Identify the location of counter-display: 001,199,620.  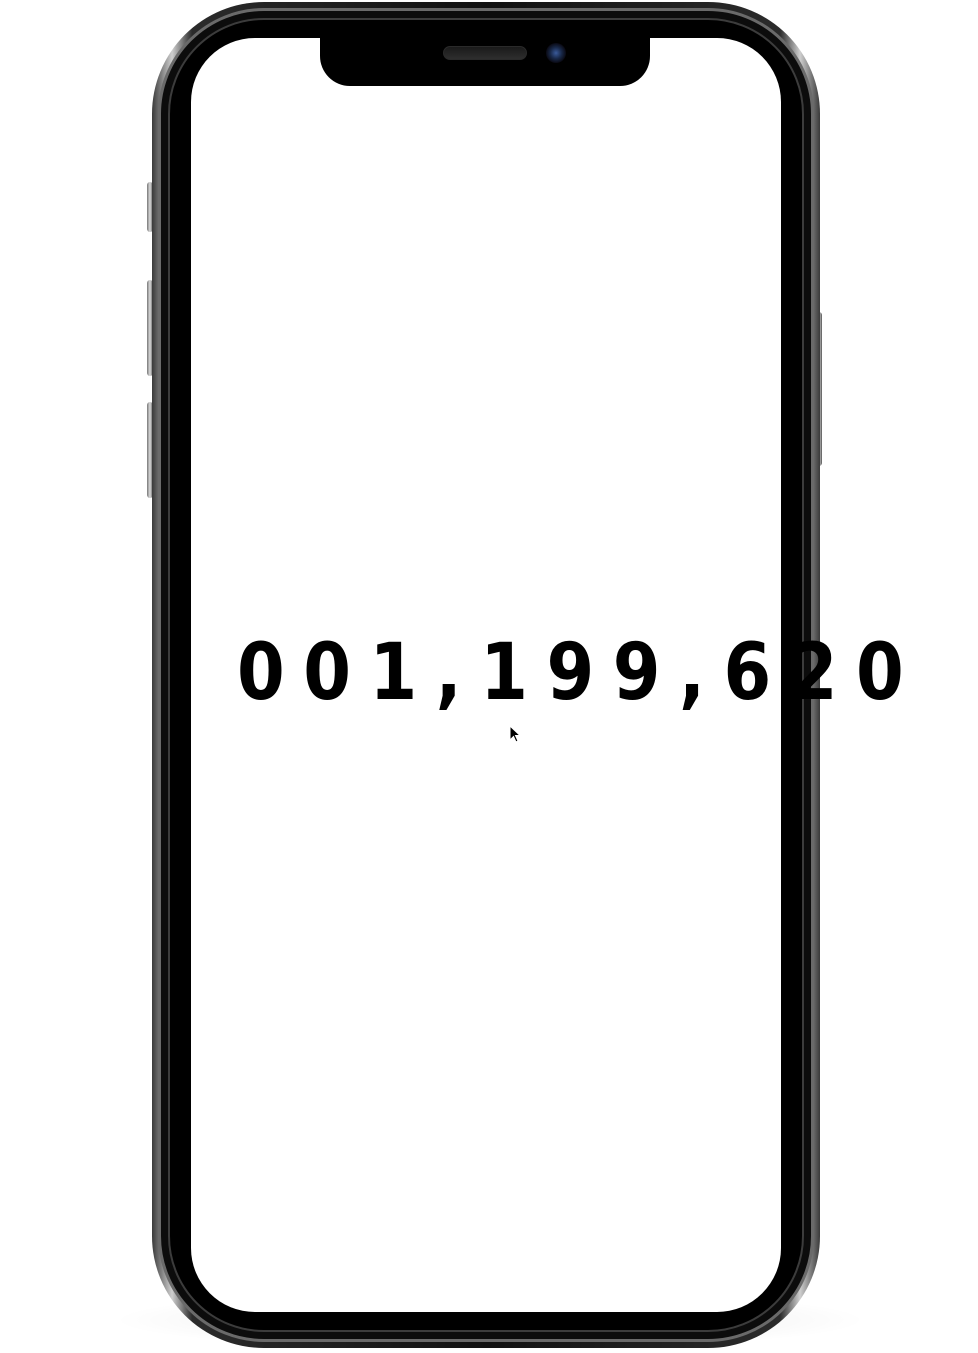
(579, 673).